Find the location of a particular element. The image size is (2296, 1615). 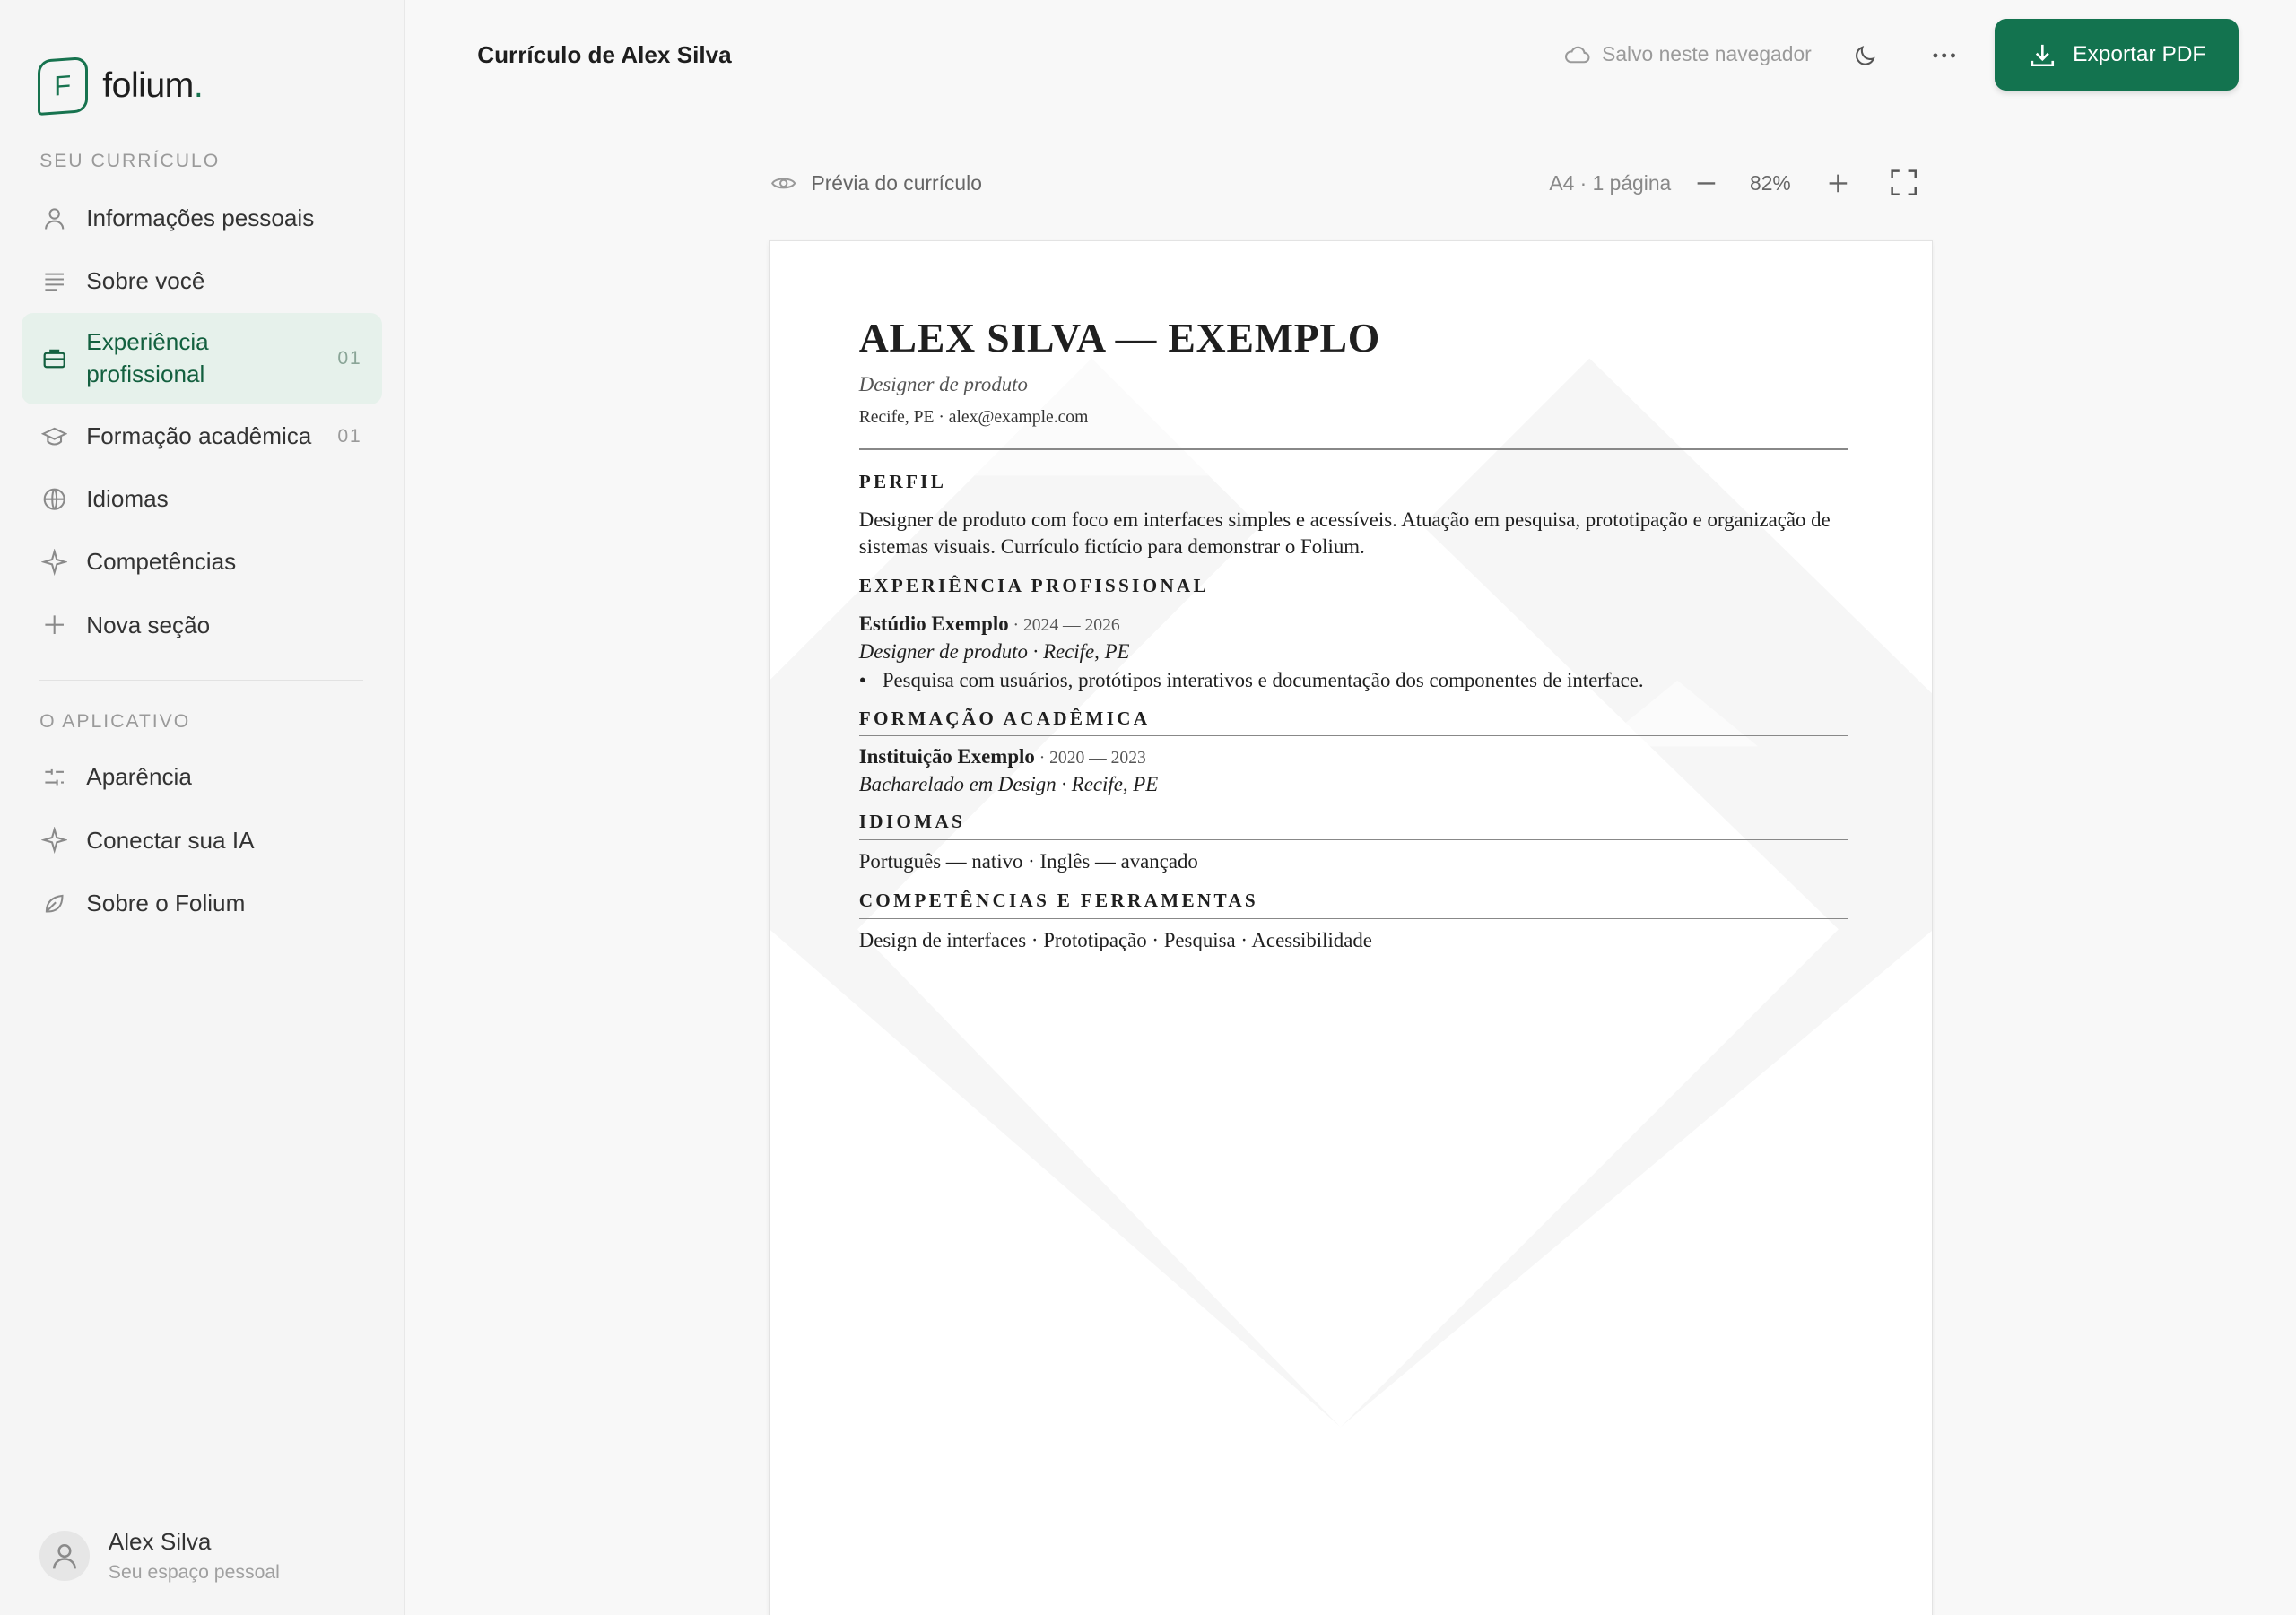

sidebar-item-label: Idiomas is located at coordinates (127, 499).